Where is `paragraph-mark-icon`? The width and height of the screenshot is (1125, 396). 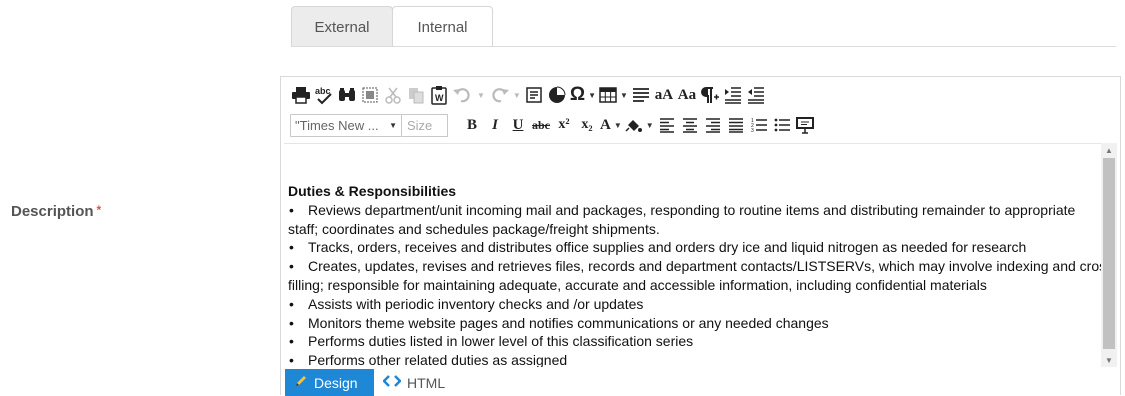
paragraph-mark-icon is located at coordinates (710, 95).